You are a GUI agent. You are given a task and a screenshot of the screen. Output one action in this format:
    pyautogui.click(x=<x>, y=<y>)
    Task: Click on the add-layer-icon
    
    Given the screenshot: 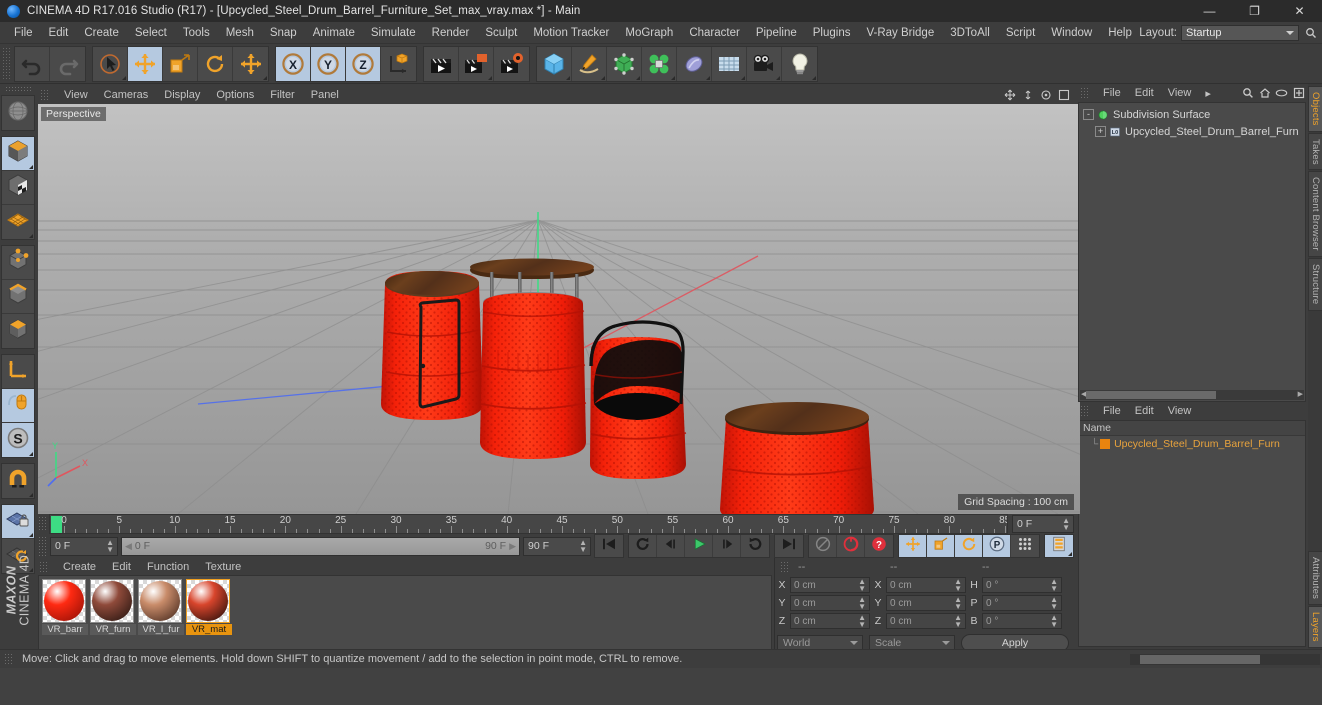 What is the action you would take?
    pyautogui.click(x=1298, y=93)
    